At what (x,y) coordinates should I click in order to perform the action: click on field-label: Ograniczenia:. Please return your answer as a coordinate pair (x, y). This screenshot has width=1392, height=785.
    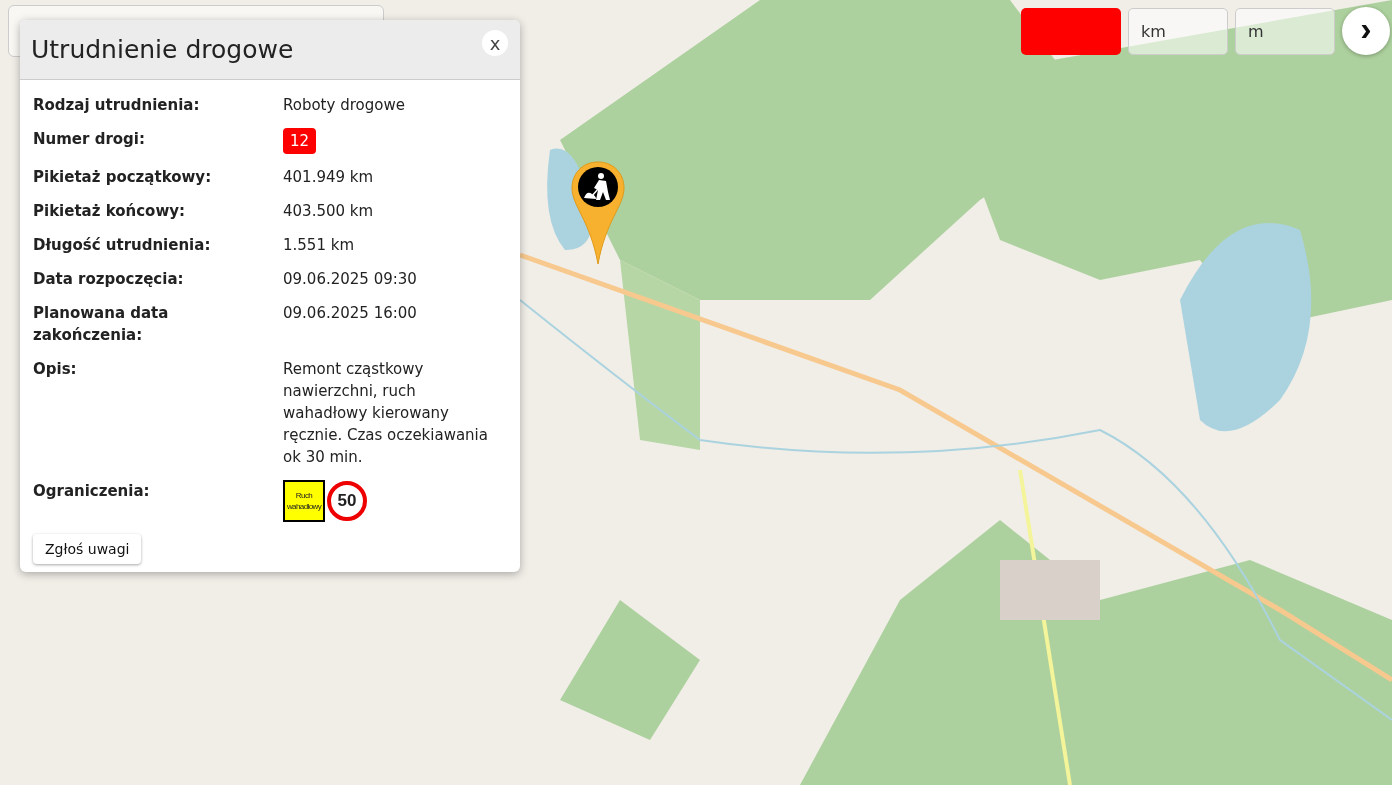
    Looking at the image, I should click on (92, 491).